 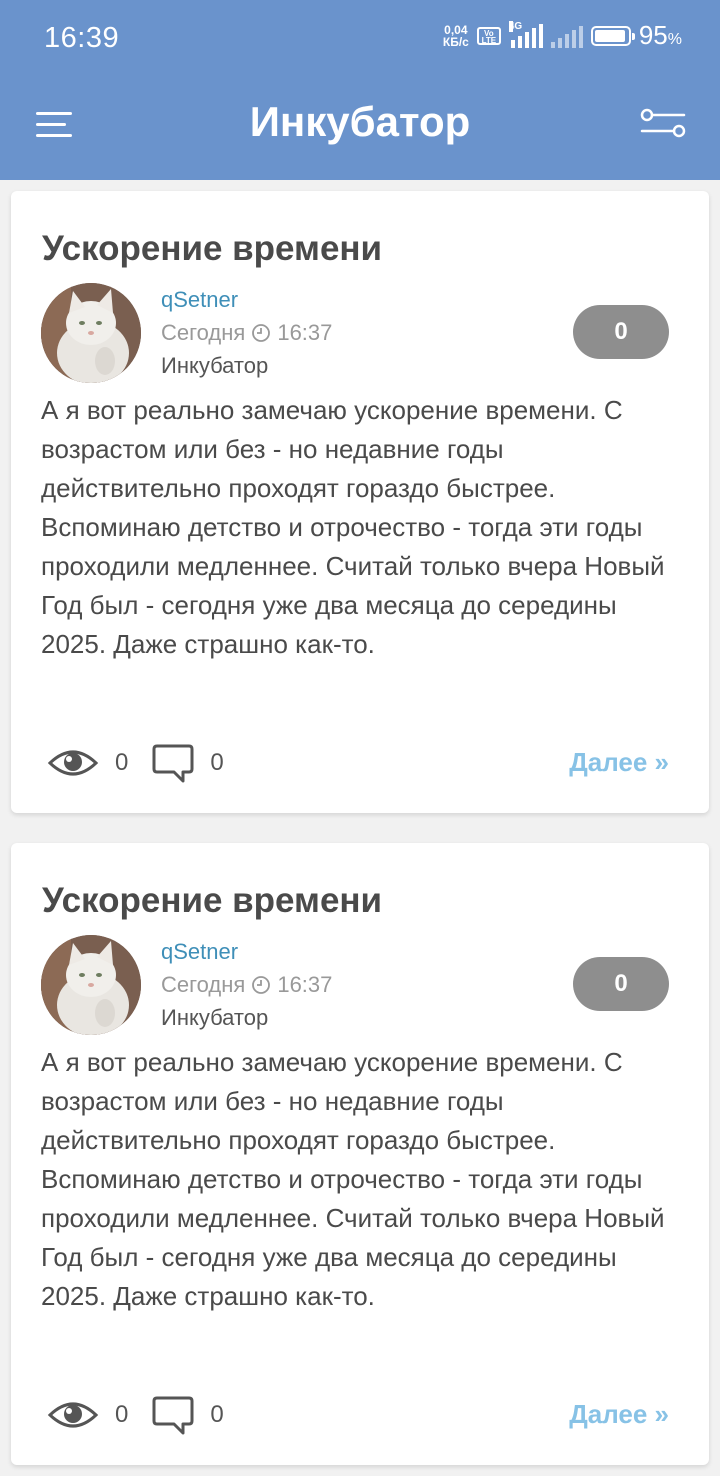 I want to click on page-title: Инкубатор, so click(x=360, y=121).